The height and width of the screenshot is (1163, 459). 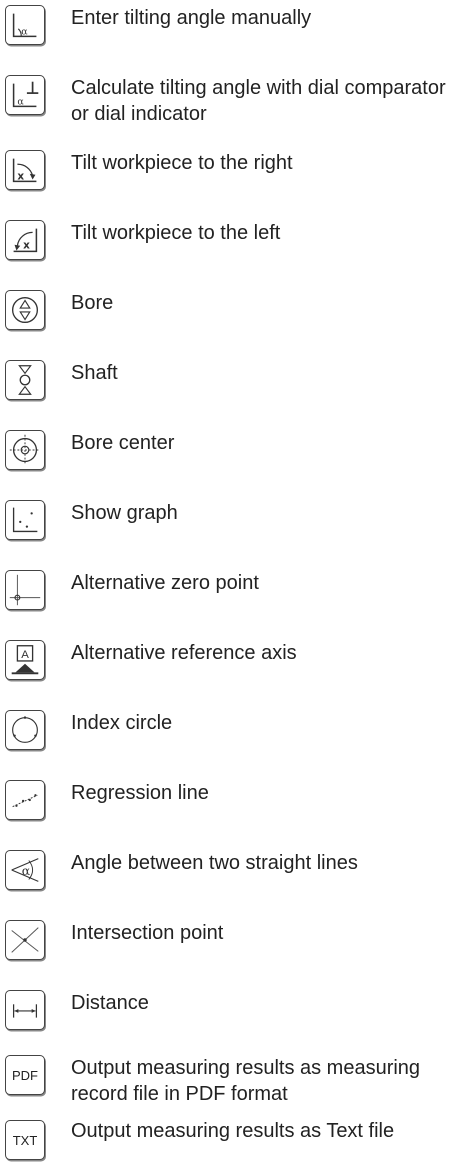 I want to click on regression-line-icon, so click(x=25, y=800).